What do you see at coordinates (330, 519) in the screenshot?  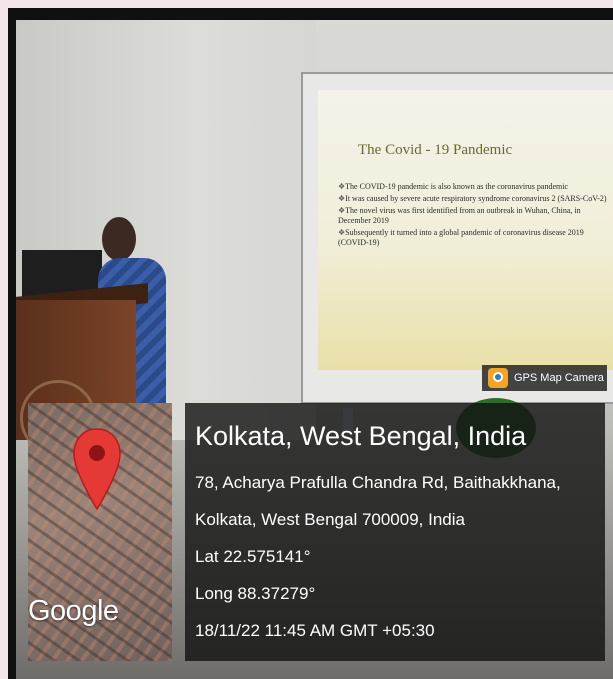 I see `address-line-2: Kolkata, West Bengal 700009, India` at bounding box center [330, 519].